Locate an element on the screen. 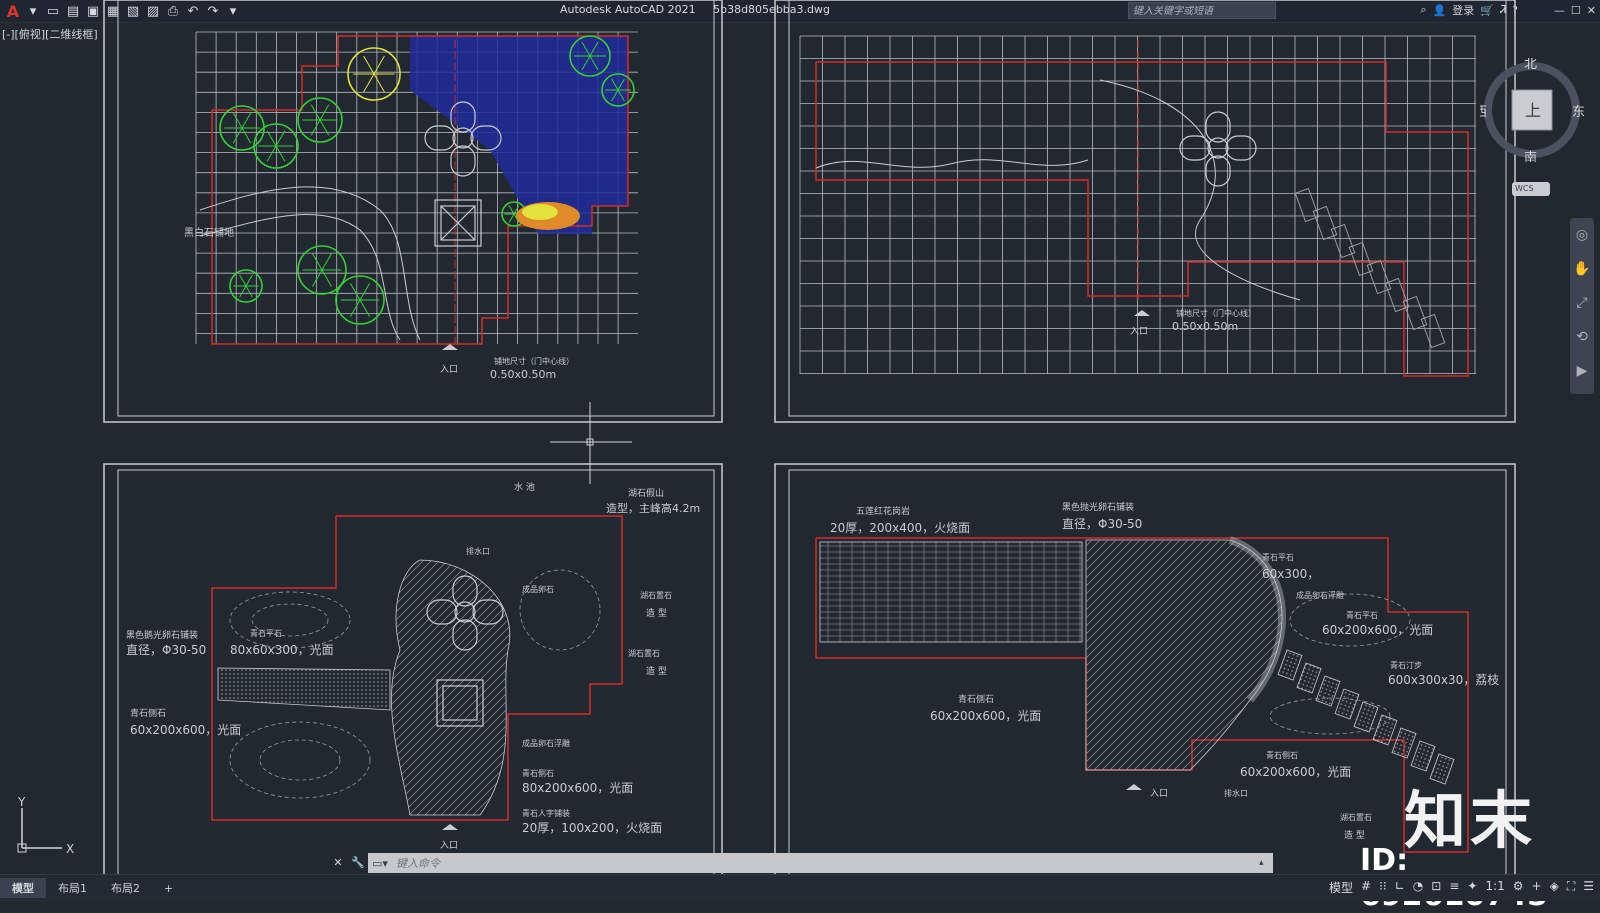 The image size is (1600, 913). crosshair-cursor is located at coordinates (591, 443).